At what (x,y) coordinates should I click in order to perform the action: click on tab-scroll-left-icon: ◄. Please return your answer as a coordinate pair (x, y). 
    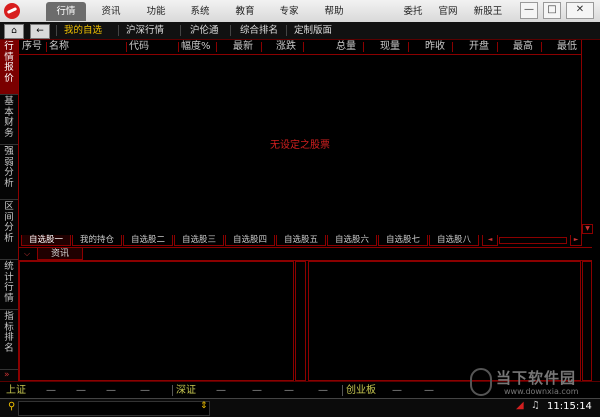
    Looking at the image, I should click on (490, 240).